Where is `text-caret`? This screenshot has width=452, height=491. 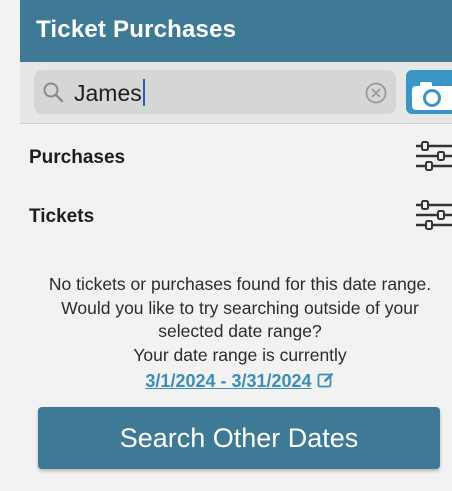
text-caret is located at coordinates (143, 92).